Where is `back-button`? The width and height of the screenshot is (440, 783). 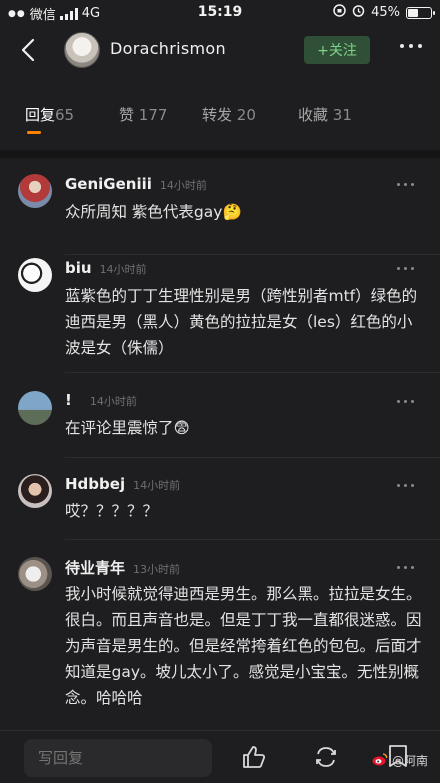
back-button is located at coordinates (28, 50).